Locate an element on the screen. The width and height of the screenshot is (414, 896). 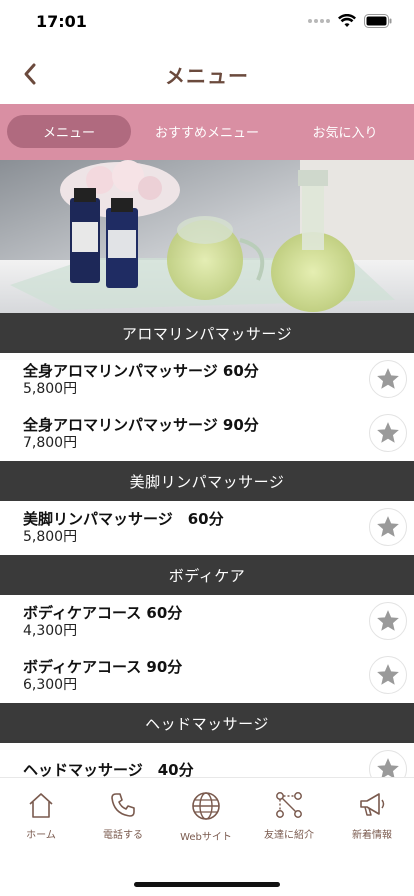
bottom-nav-phone: 電話する is located at coordinates (123, 815).